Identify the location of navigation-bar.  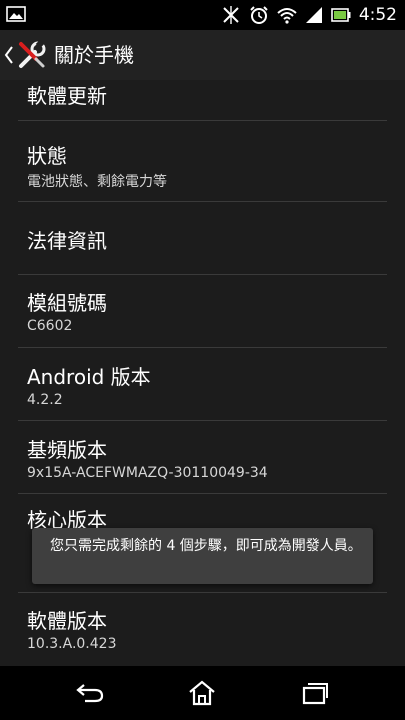
(202, 693).